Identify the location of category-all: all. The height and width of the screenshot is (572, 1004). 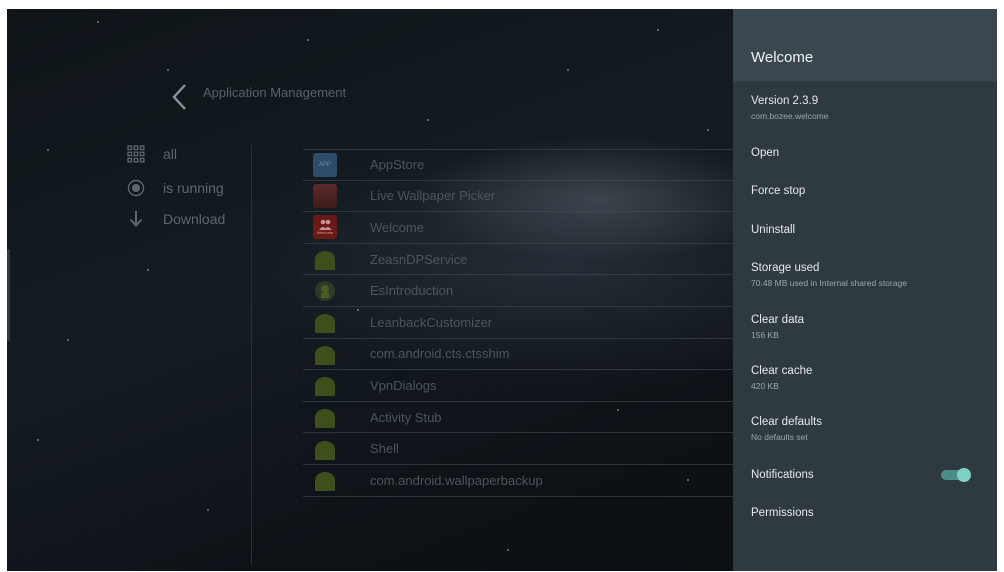
(152, 154).